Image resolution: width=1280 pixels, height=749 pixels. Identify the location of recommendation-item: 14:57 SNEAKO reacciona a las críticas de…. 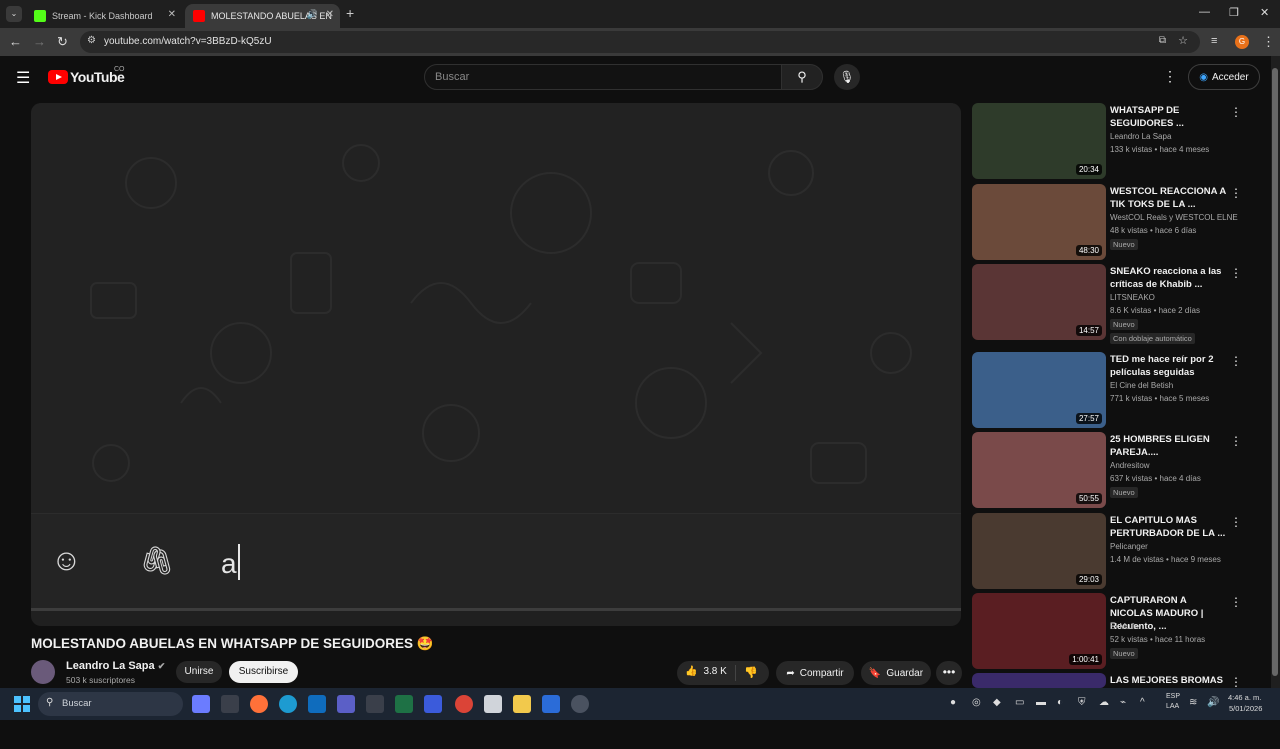
(1107, 304).